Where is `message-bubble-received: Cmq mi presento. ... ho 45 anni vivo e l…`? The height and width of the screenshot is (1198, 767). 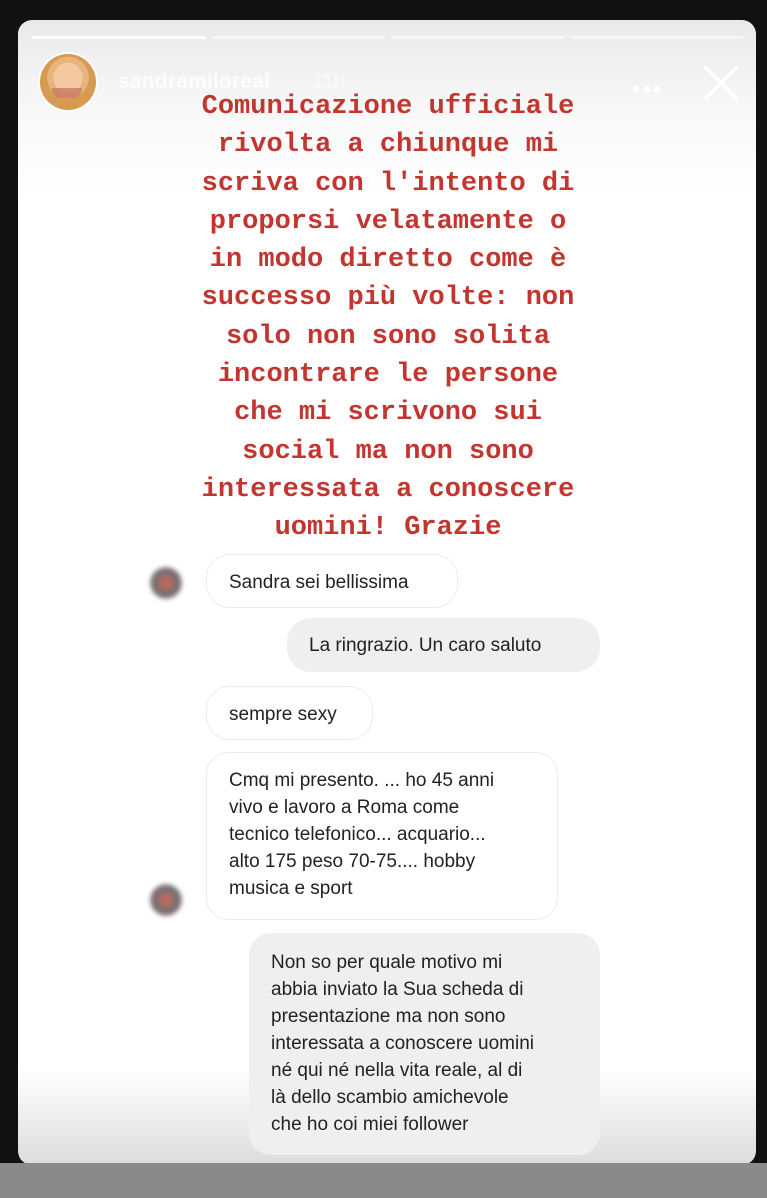 message-bubble-received: Cmq mi presento. ... ho 45 anni vivo e l… is located at coordinates (382, 836).